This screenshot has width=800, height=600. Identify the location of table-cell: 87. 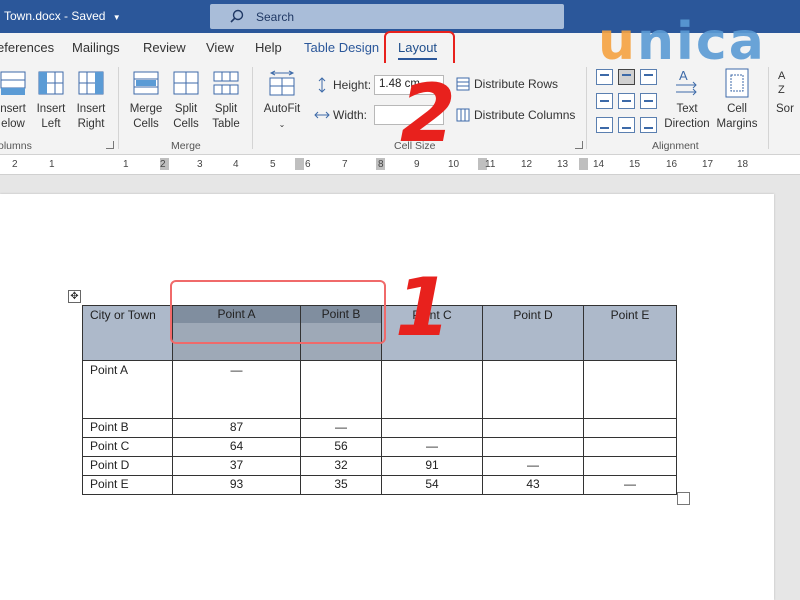
(236, 428).